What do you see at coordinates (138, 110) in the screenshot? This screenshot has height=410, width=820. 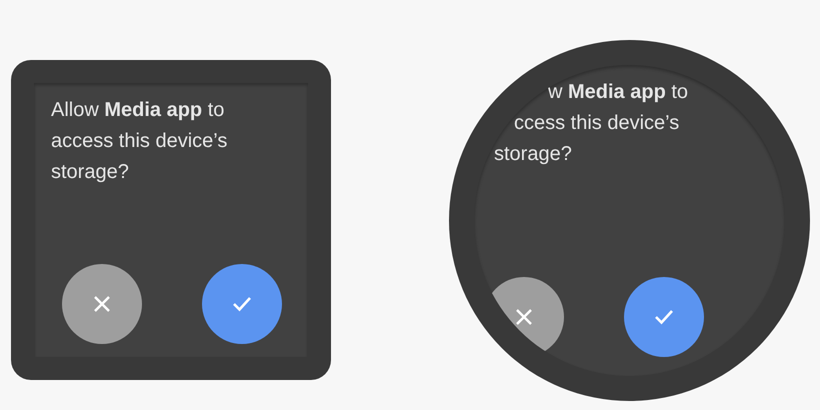 I see `message-text: Allow Media app to` at bounding box center [138, 110].